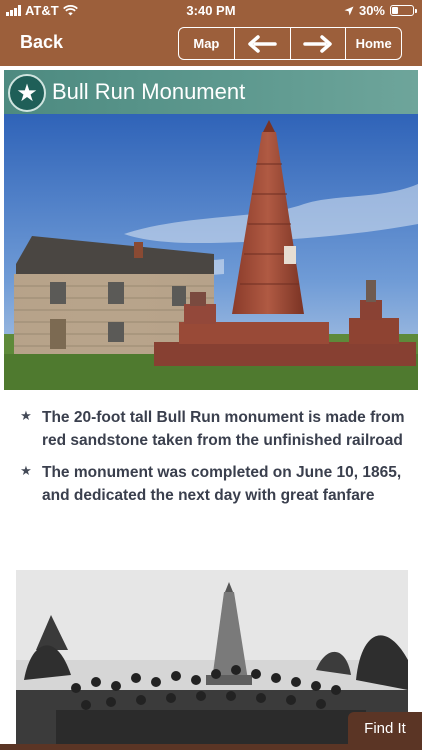  Describe the element at coordinates (373, 43) in the screenshot. I see `home-button: Home` at that location.